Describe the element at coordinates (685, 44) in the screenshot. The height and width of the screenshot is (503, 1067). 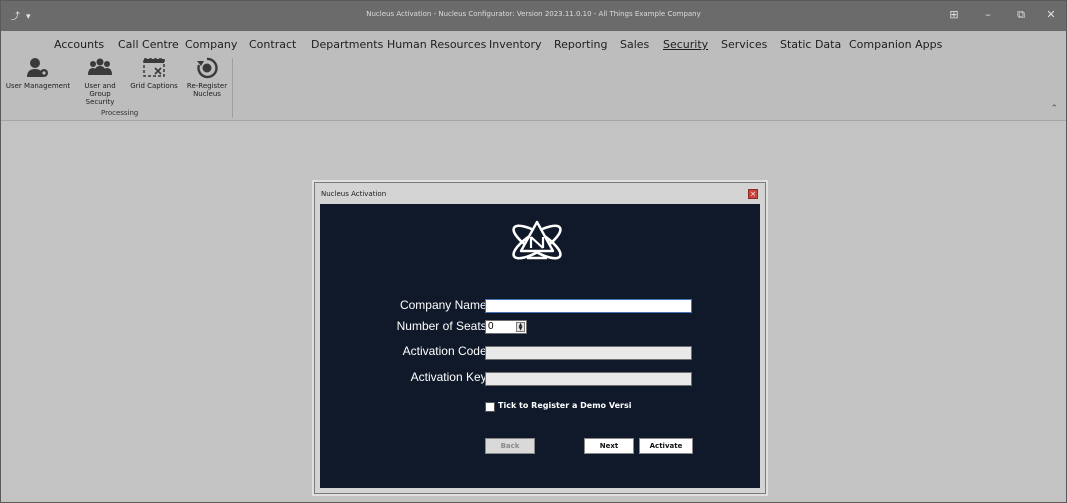
I see `tab-security: Security` at that location.